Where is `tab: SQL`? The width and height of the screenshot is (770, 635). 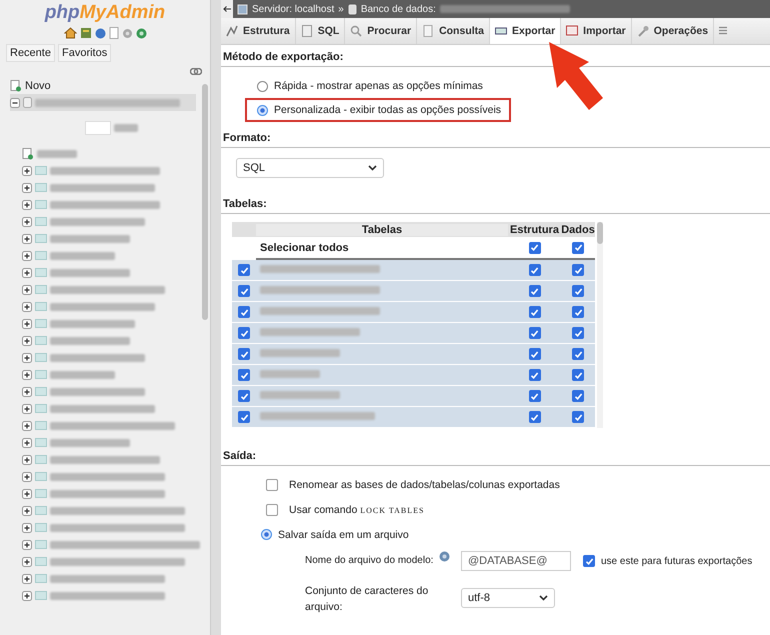
tab: SQL is located at coordinates (321, 31).